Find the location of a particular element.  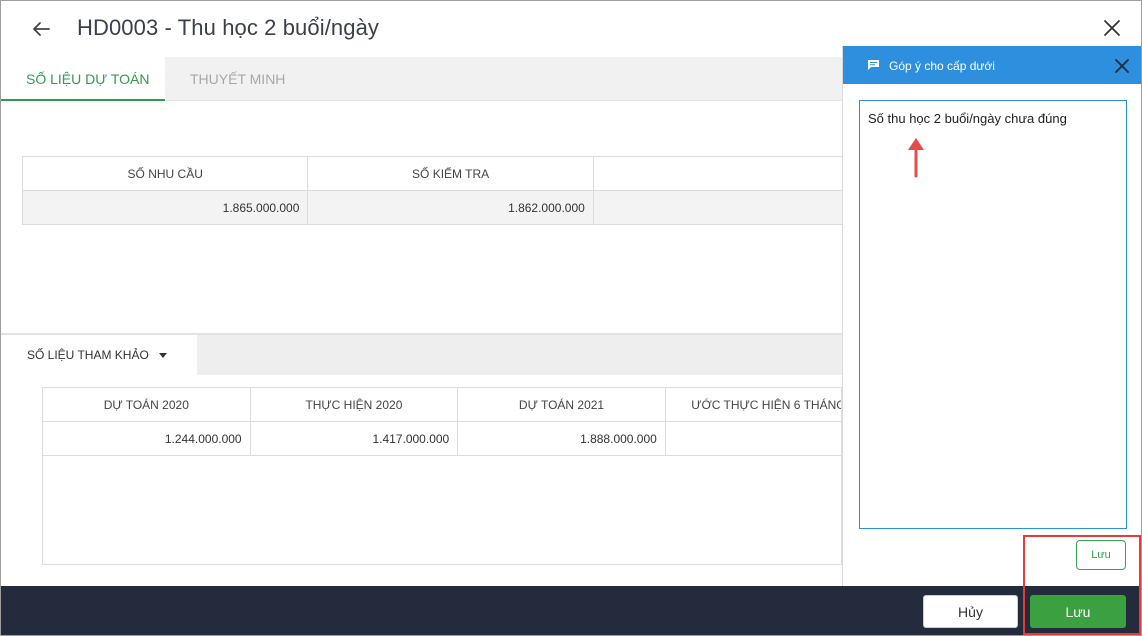

caret-down-icon is located at coordinates (162, 356).